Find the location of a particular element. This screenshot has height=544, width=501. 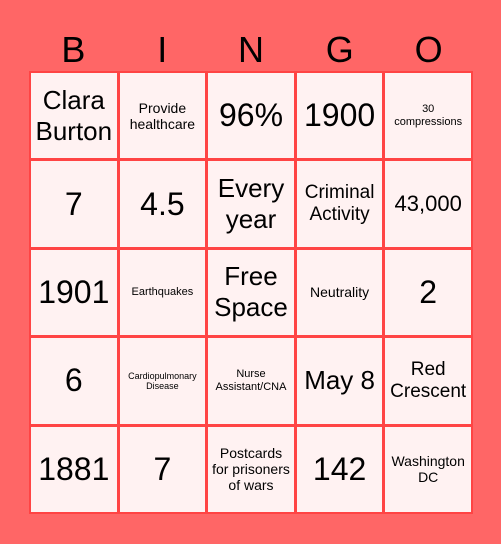

bingo-cell: May 8 is located at coordinates (339, 381).